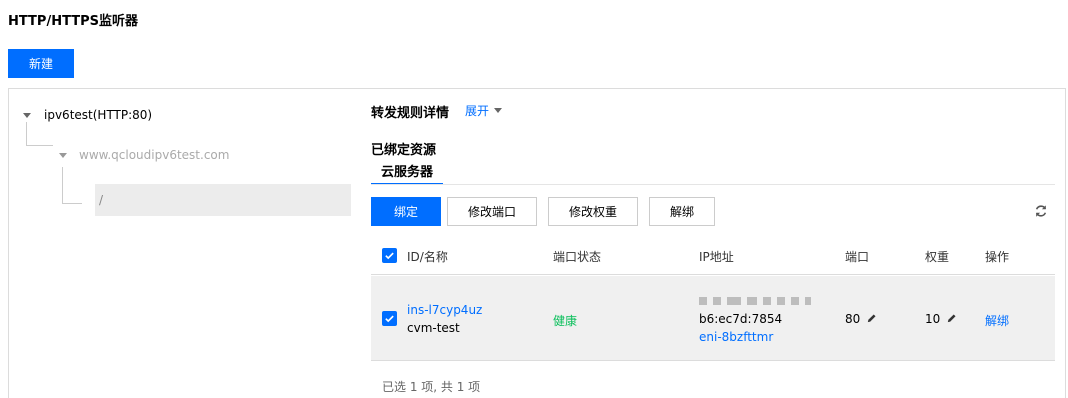 This screenshot has height=398, width=1068. I want to click on refresh-icon, so click(1041, 211).